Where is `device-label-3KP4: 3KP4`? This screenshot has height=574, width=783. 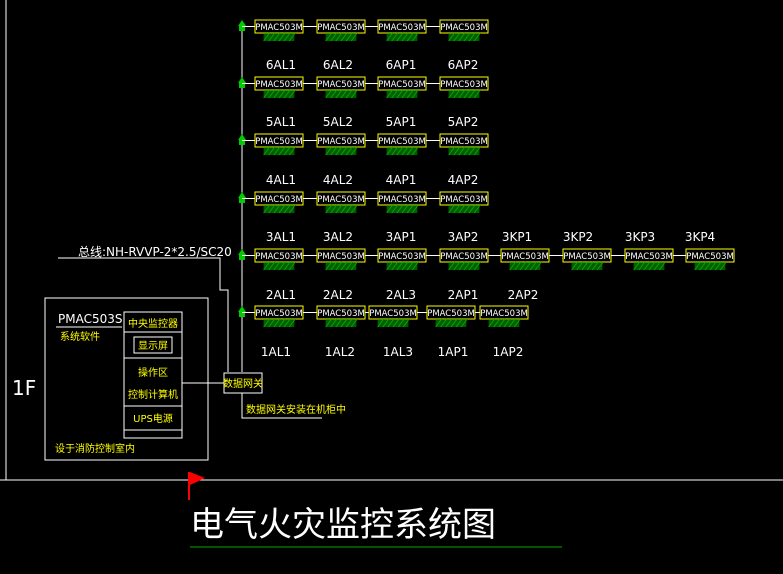
device-label-3KP4: 3KP4 is located at coordinates (700, 237).